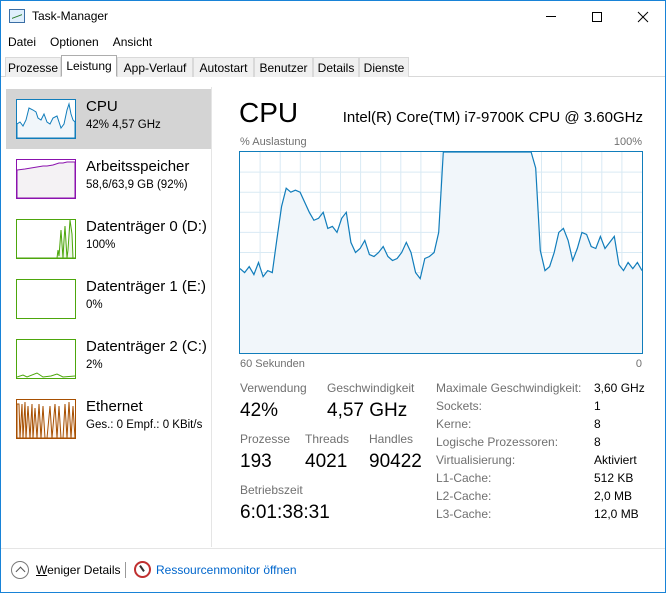 Image resolution: width=666 pixels, height=593 pixels. I want to click on uptime-label: Betriebszeit, so click(271, 490).